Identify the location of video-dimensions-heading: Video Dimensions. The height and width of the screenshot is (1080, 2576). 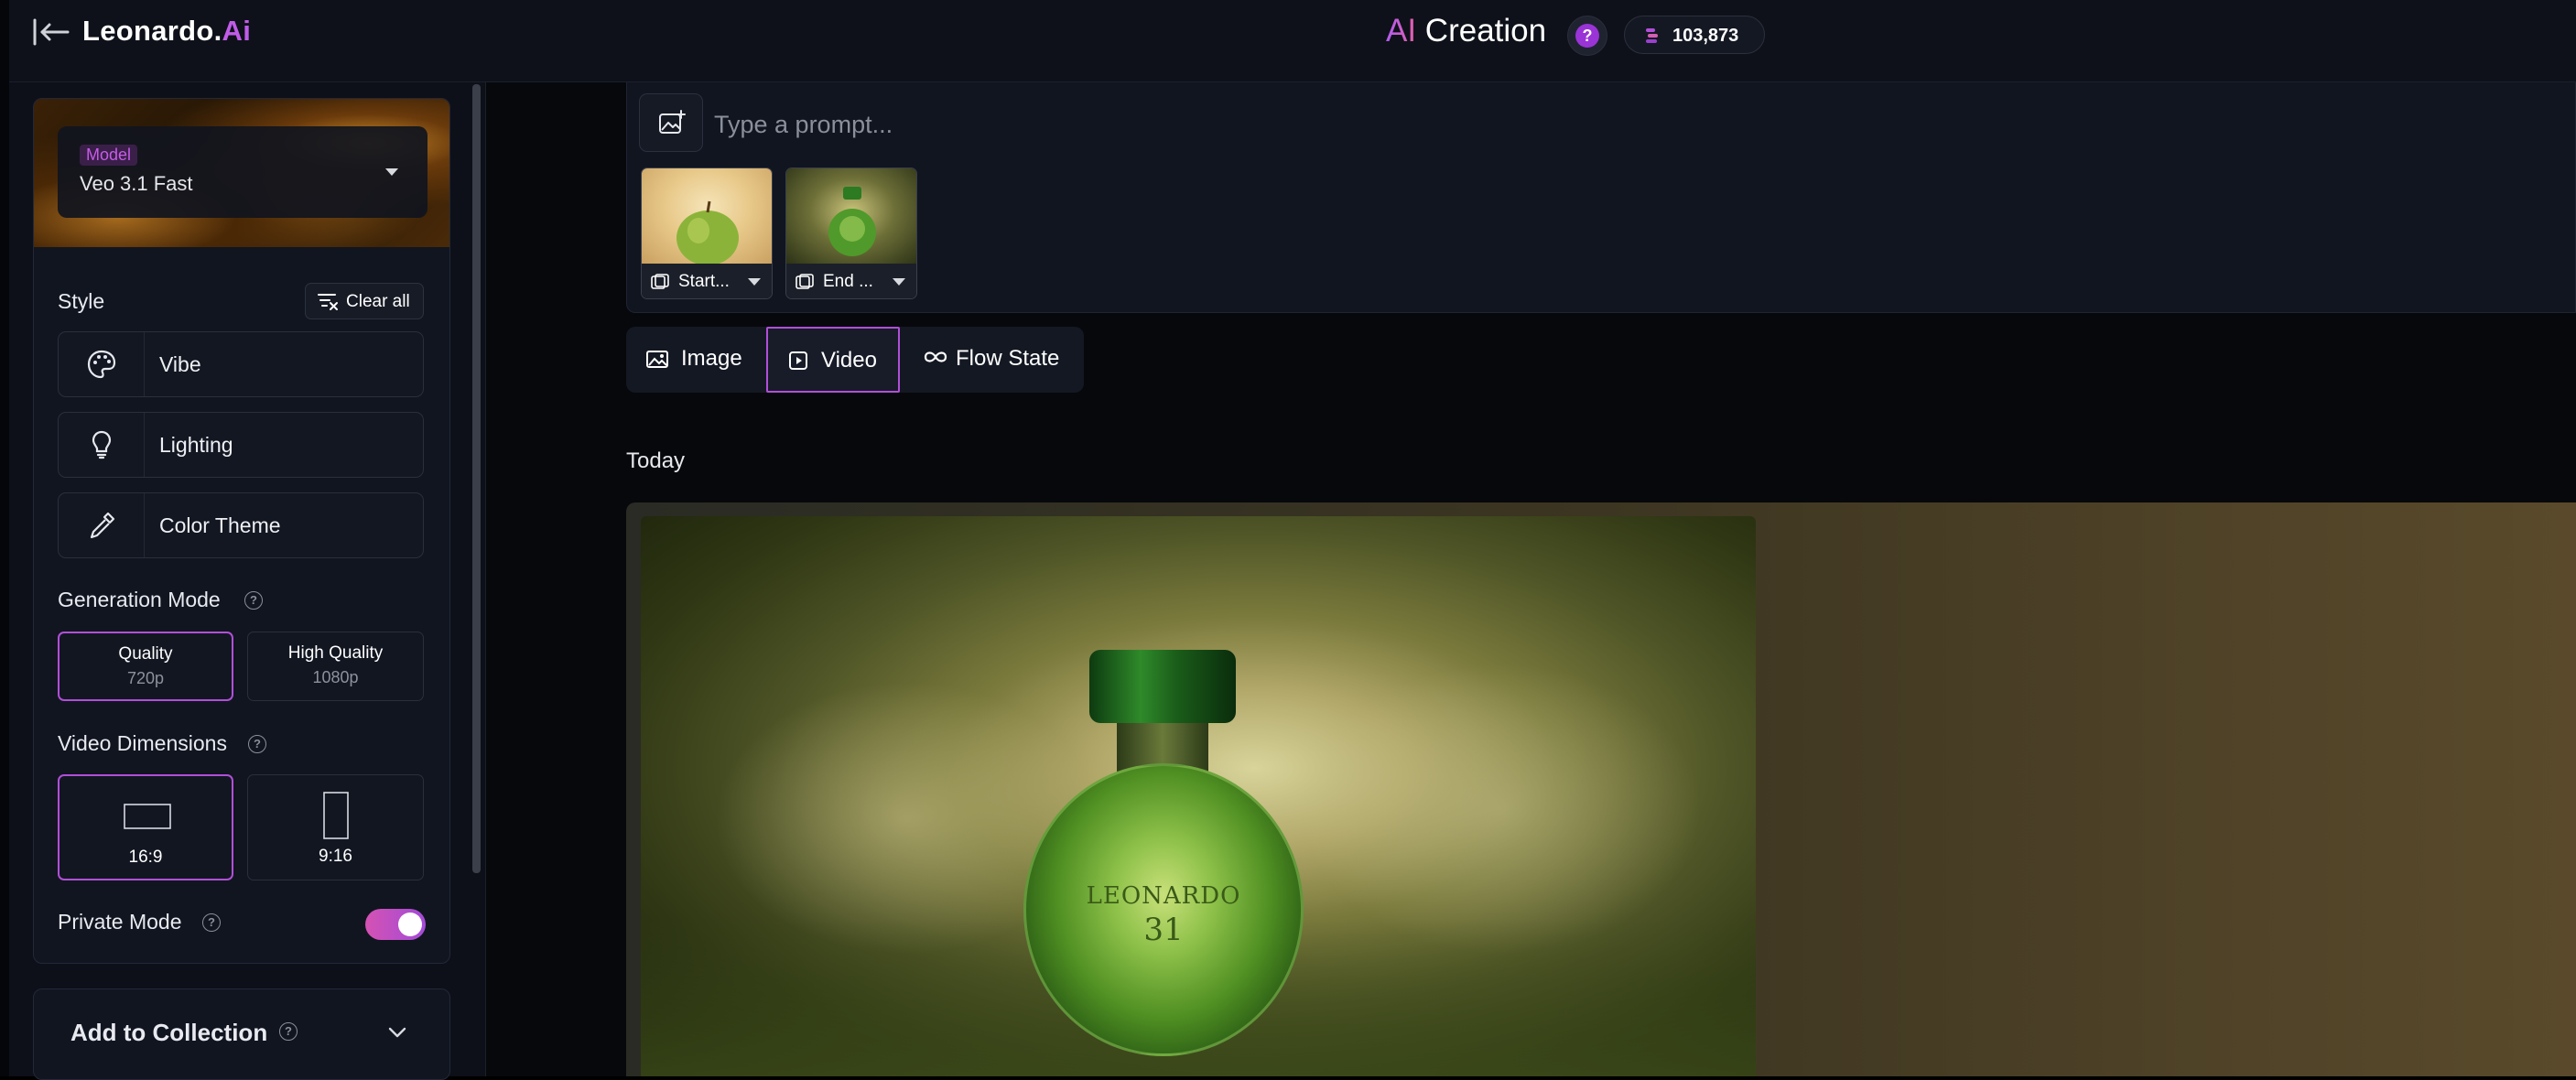
(142, 743).